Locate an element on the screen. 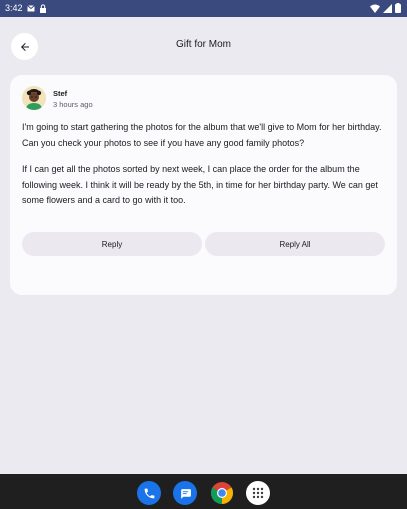 Image resolution: width=407 pixels, height=509 pixels. message-timestamp: 3 hours ago is located at coordinates (73, 104).